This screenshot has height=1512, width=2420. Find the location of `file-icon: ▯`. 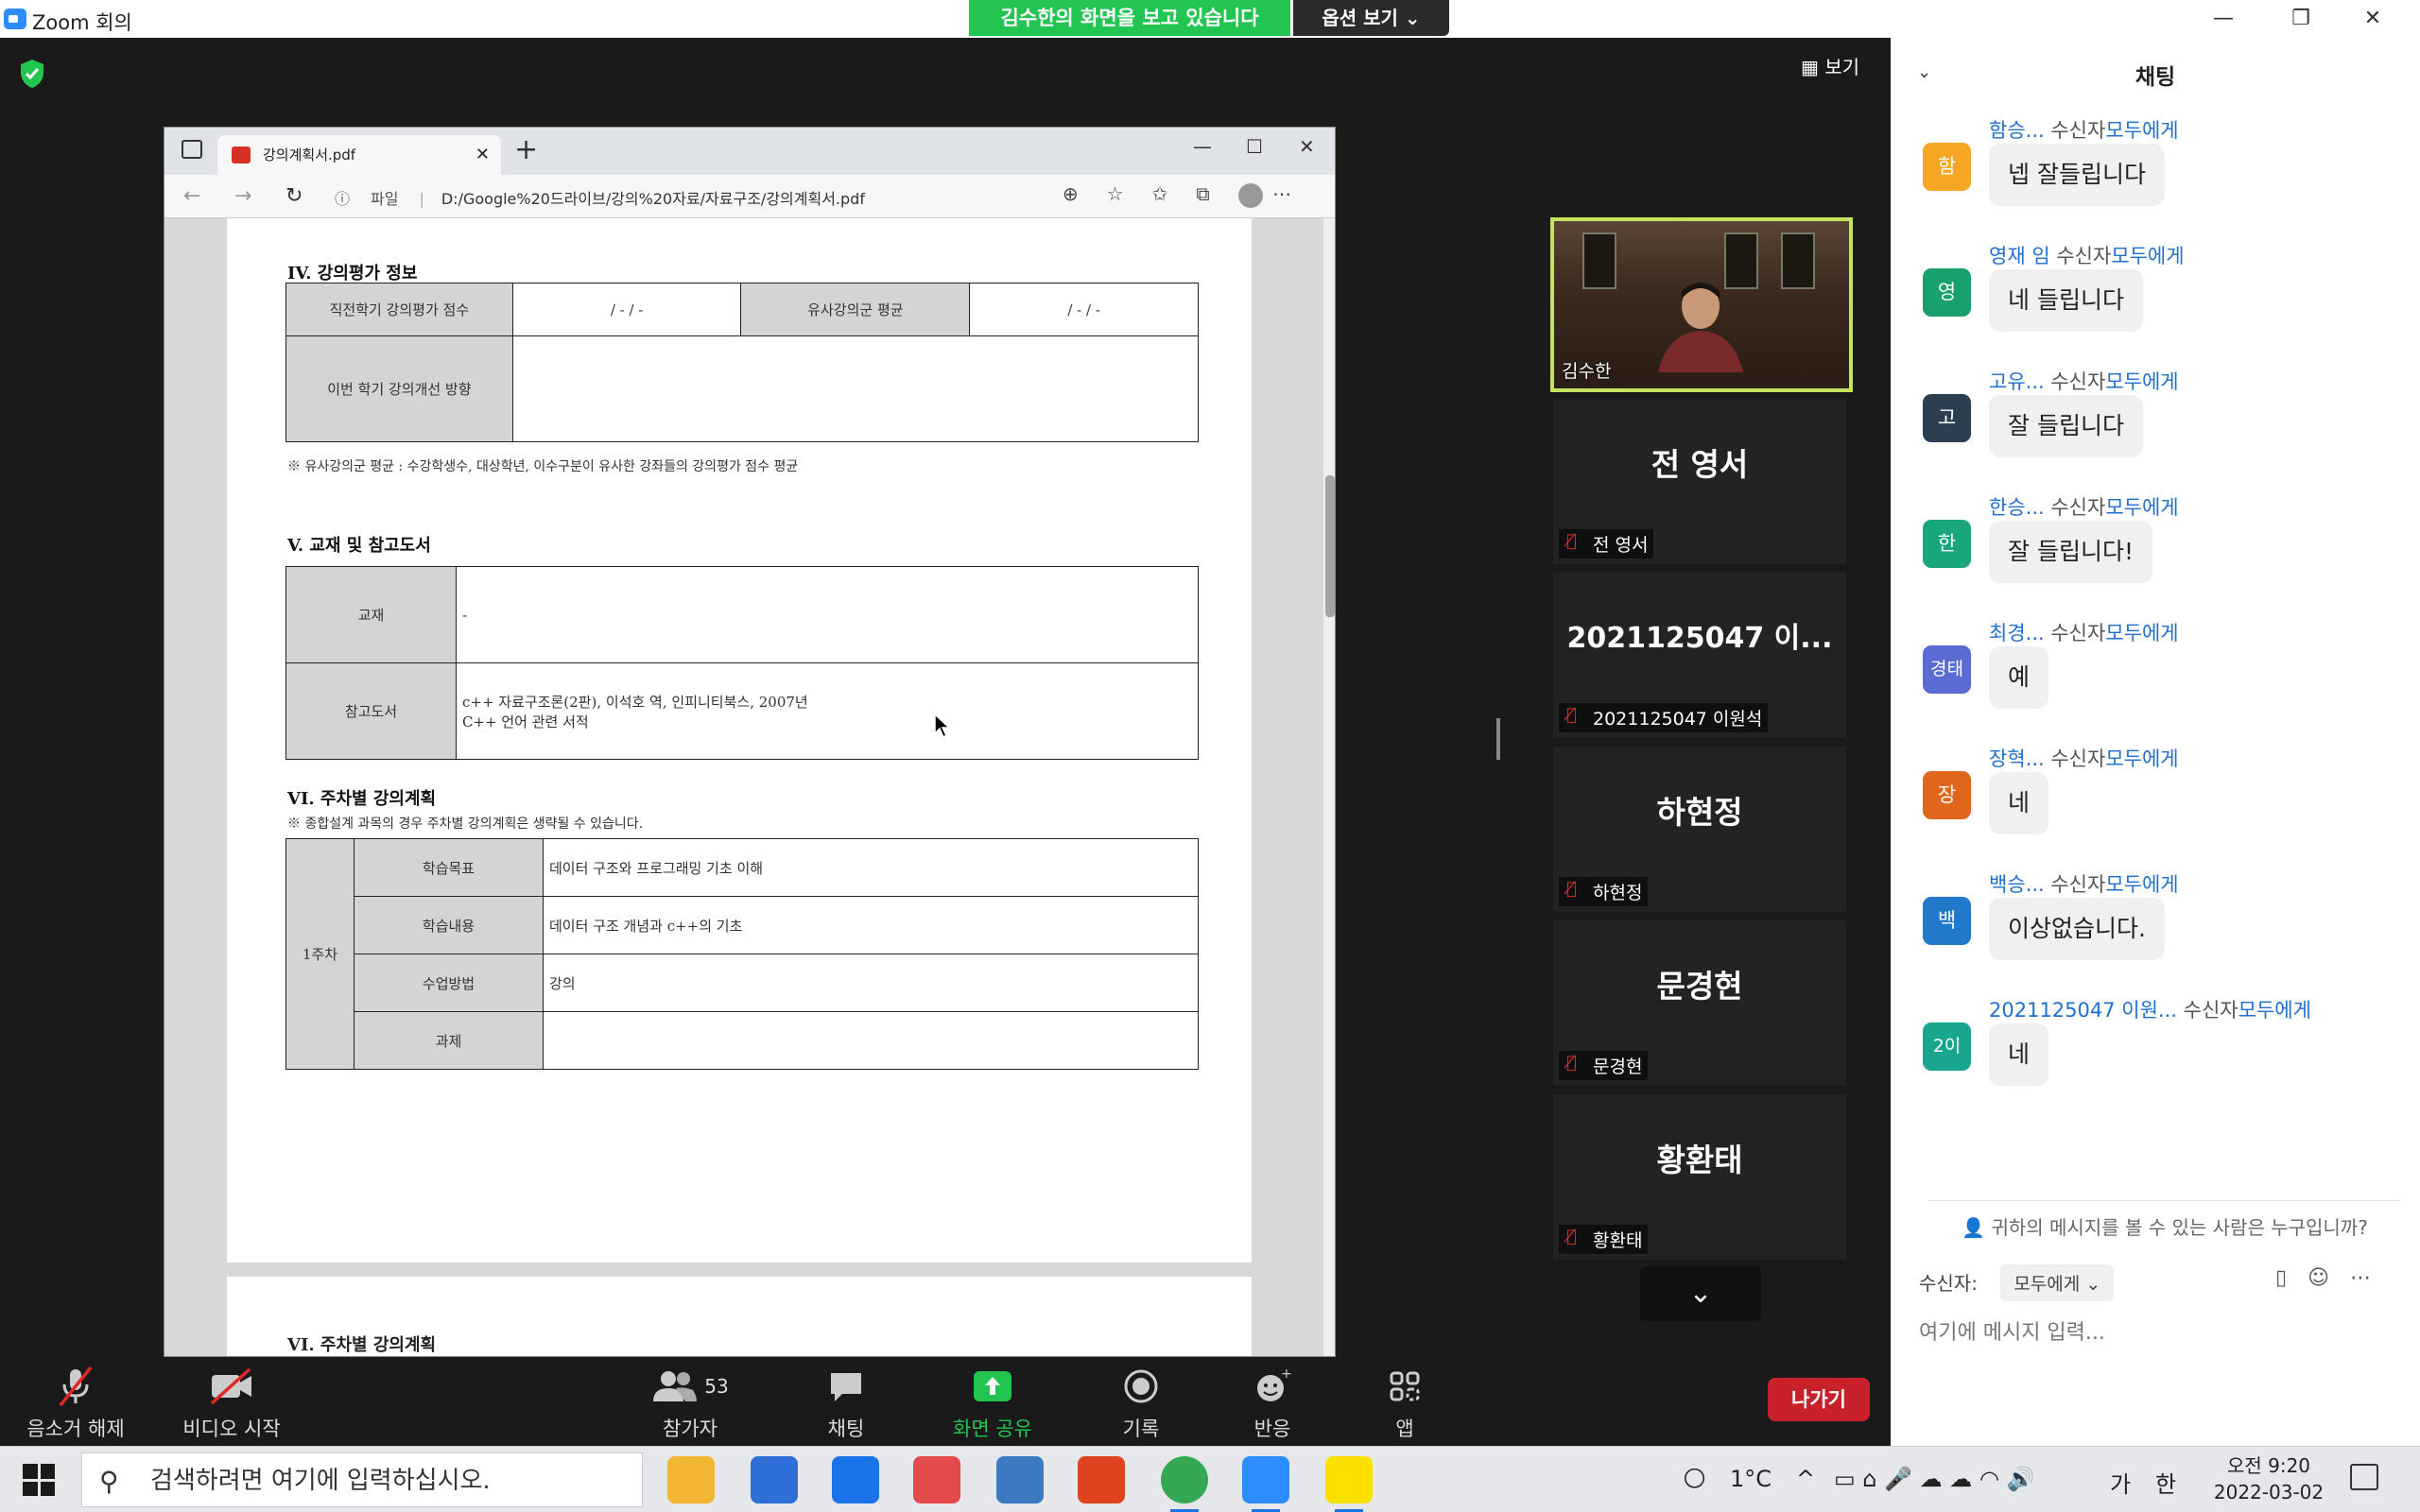

file-icon: ▯ is located at coordinates (2291, 1278).